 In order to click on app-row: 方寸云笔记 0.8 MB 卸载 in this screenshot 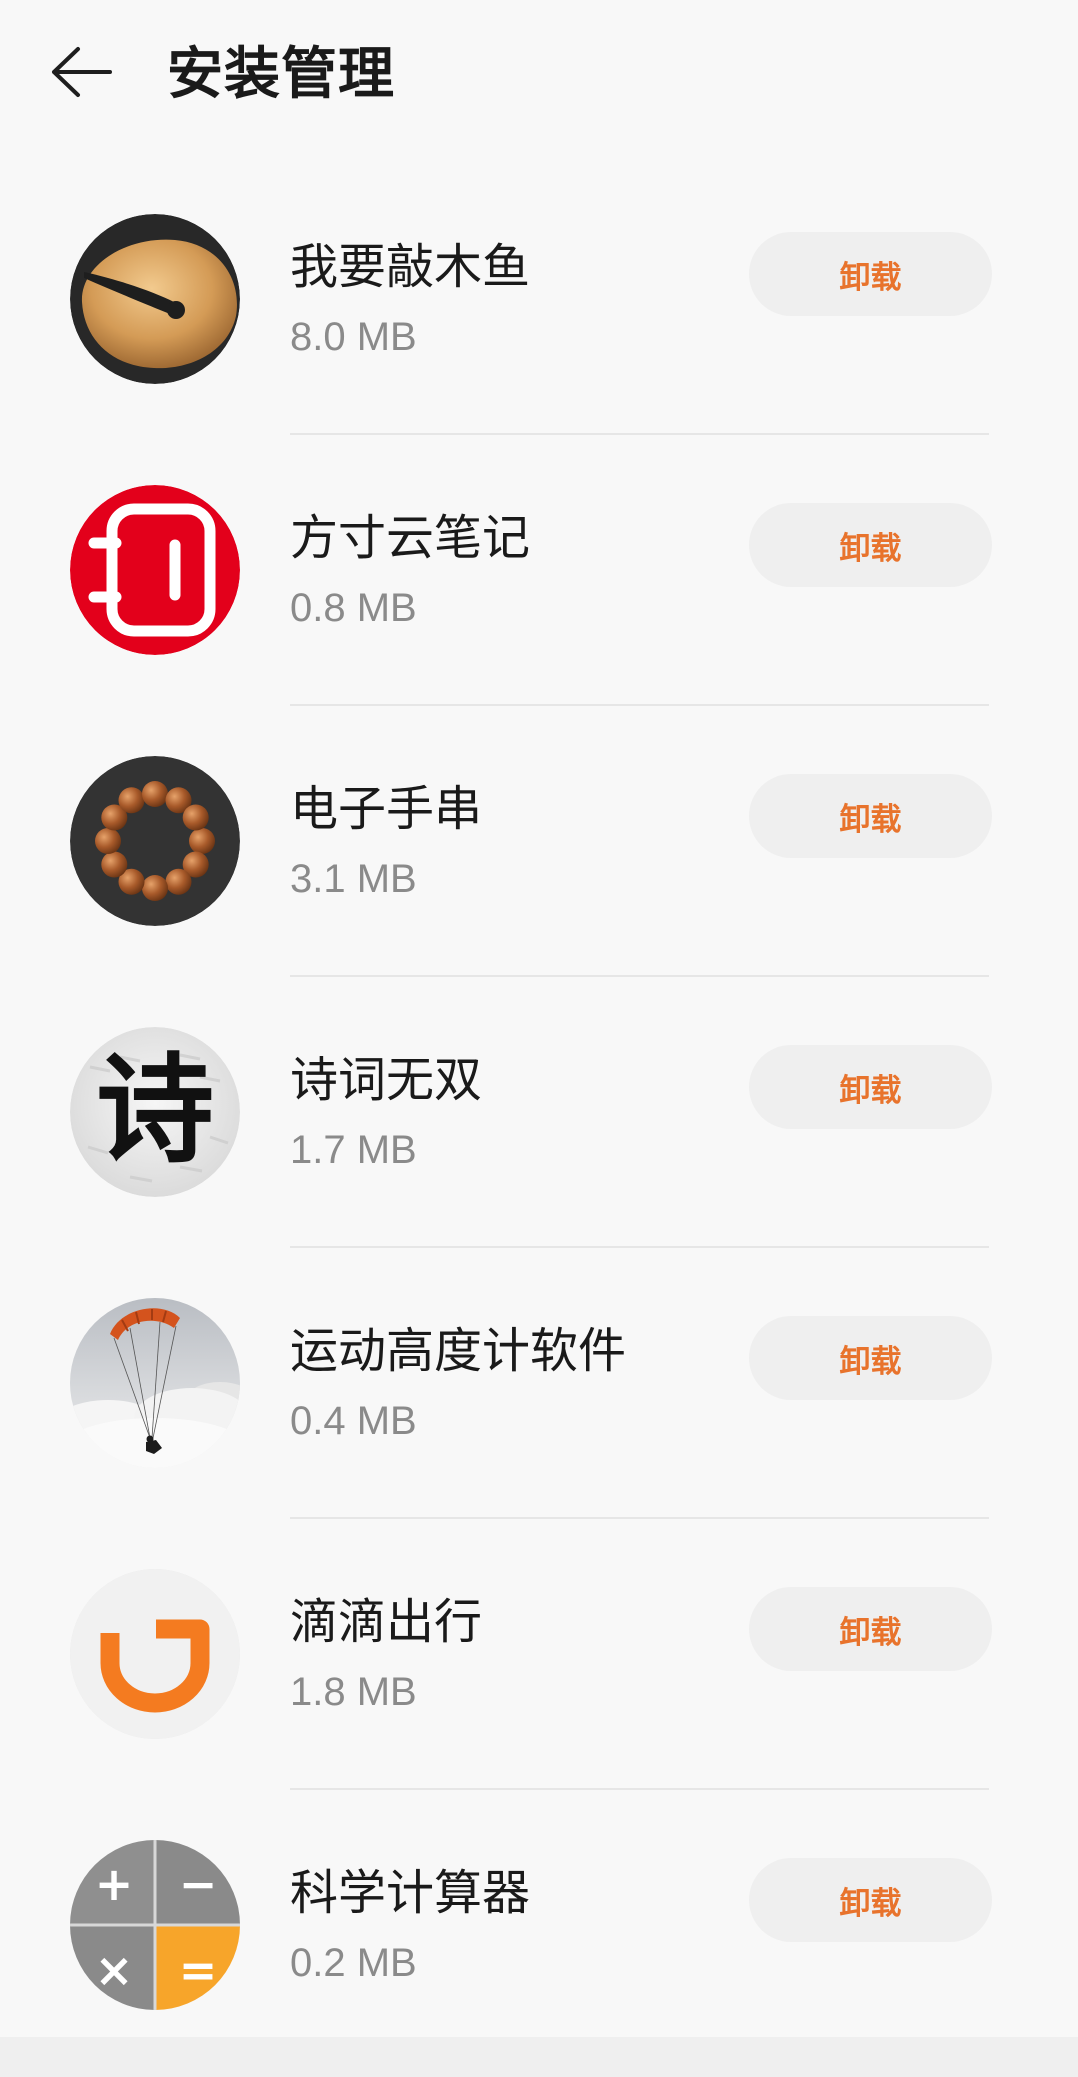, I will do `click(539, 570)`.